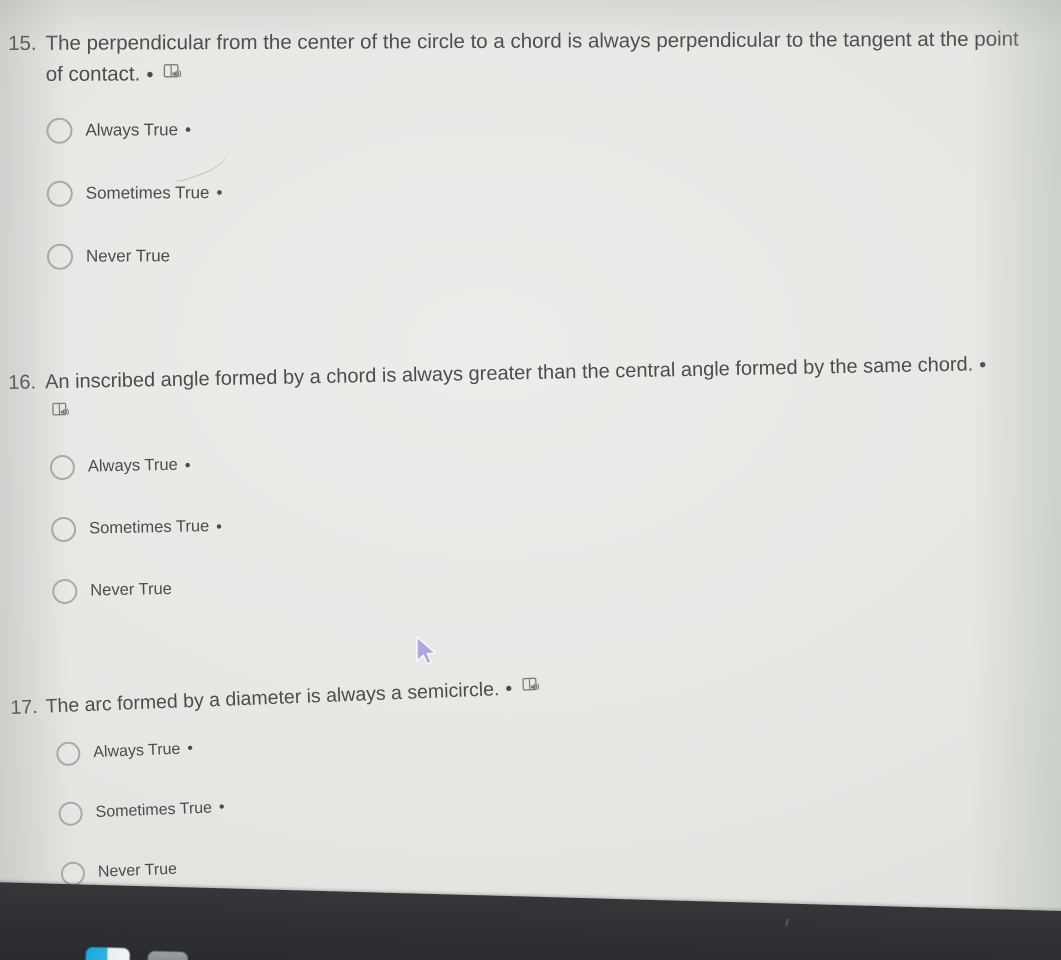  I want to click on question-15-number: 15., so click(22, 43).